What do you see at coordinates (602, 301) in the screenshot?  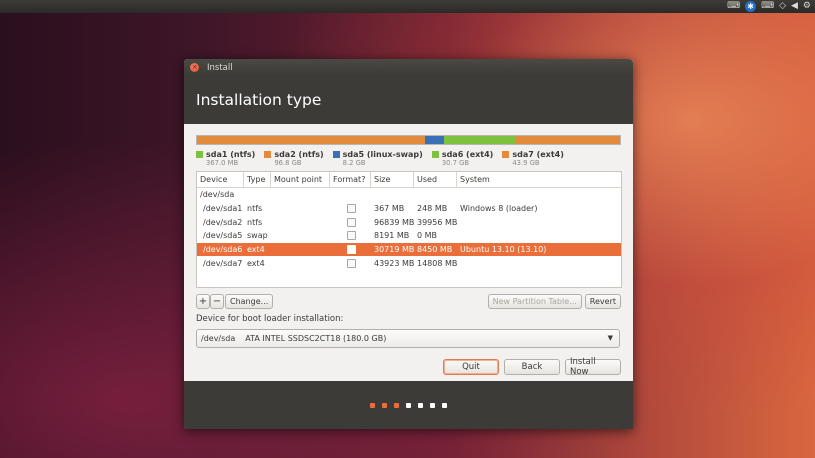 I see `revert-button: Revert` at bounding box center [602, 301].